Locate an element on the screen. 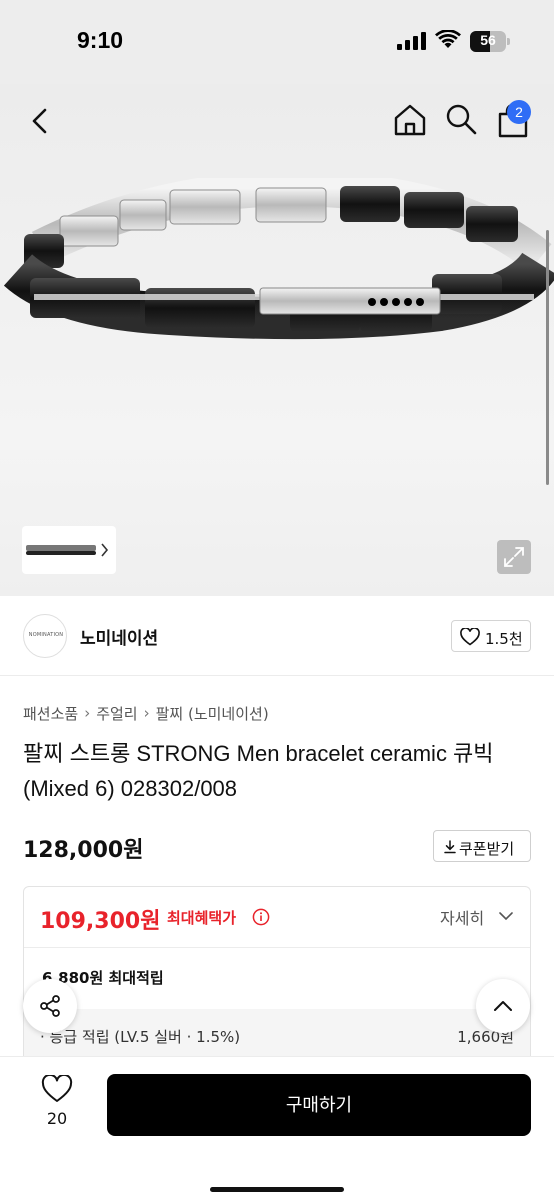 Image resolution: width=554 pixels, height=1200 pixels. wishlist-button: 20 is located at coordinates (57, 1107).